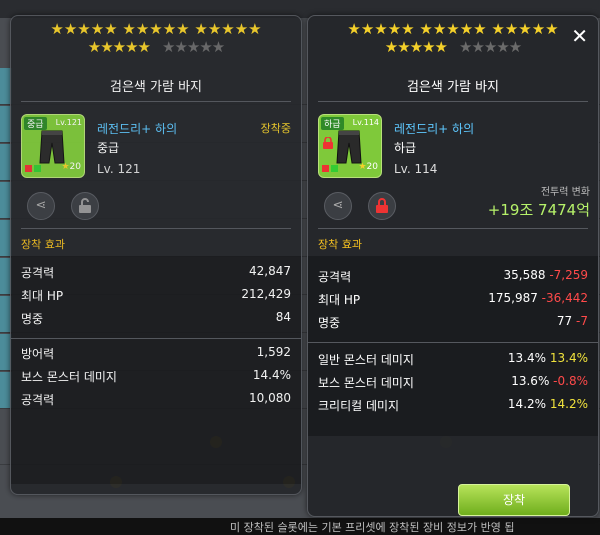 The height and width of the screenshot is (535, 600). I want to click on stat-row: 공격력 35,588 -7,259, so click(453, 278).